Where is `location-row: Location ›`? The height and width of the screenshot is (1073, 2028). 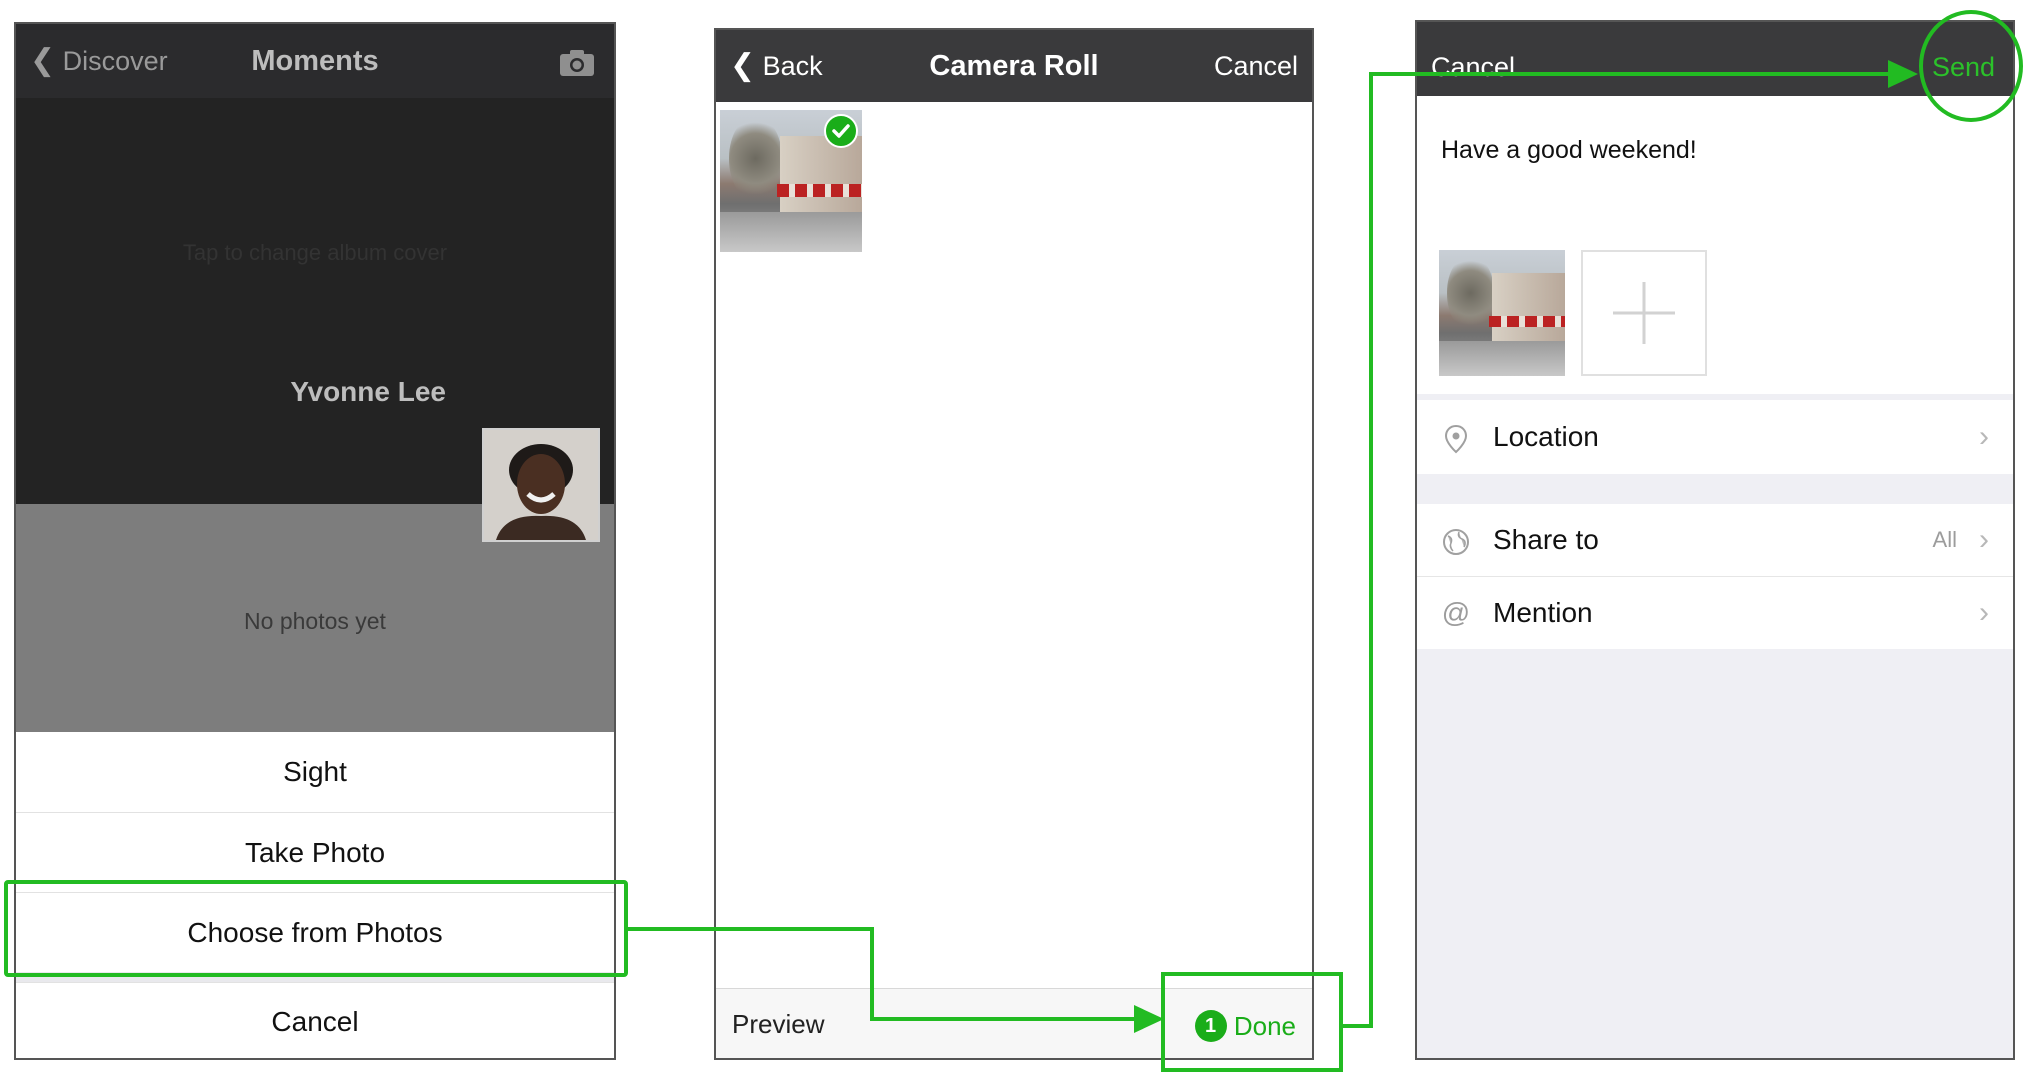 location-row: Location › is located at coordinates (1715, 437).